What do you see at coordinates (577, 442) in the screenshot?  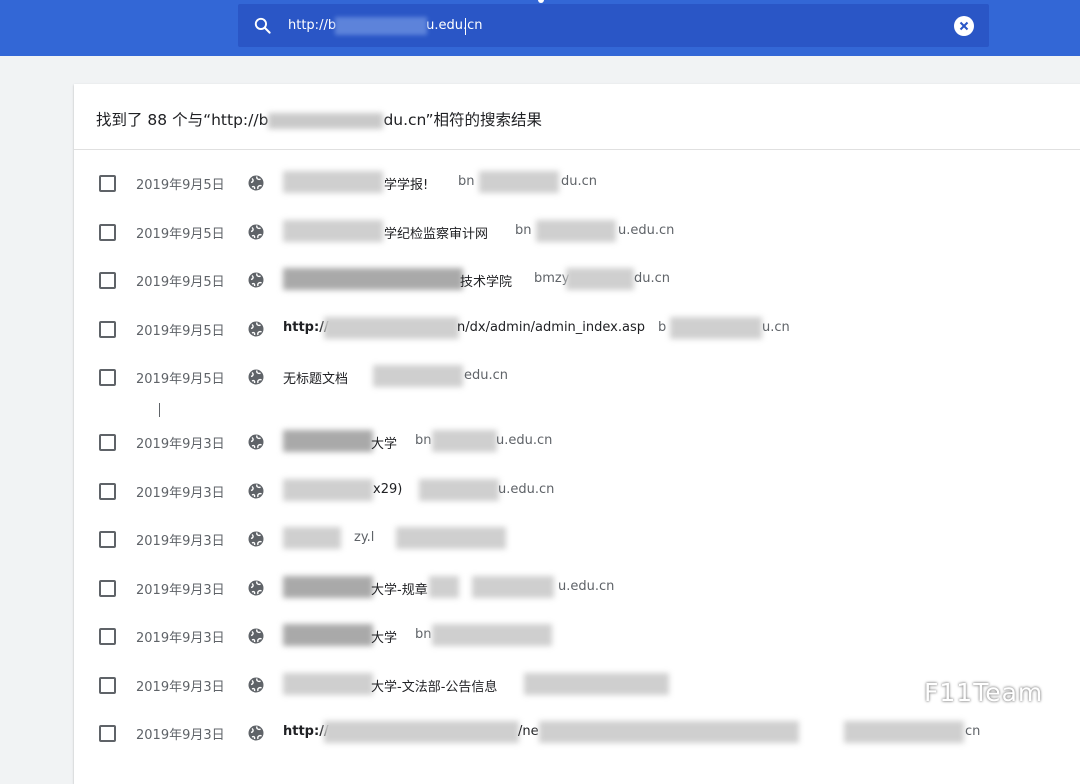 I see `history-row: 2019年9月3日 大学 bn u.edu.cn` at bounding box center [577, 442].